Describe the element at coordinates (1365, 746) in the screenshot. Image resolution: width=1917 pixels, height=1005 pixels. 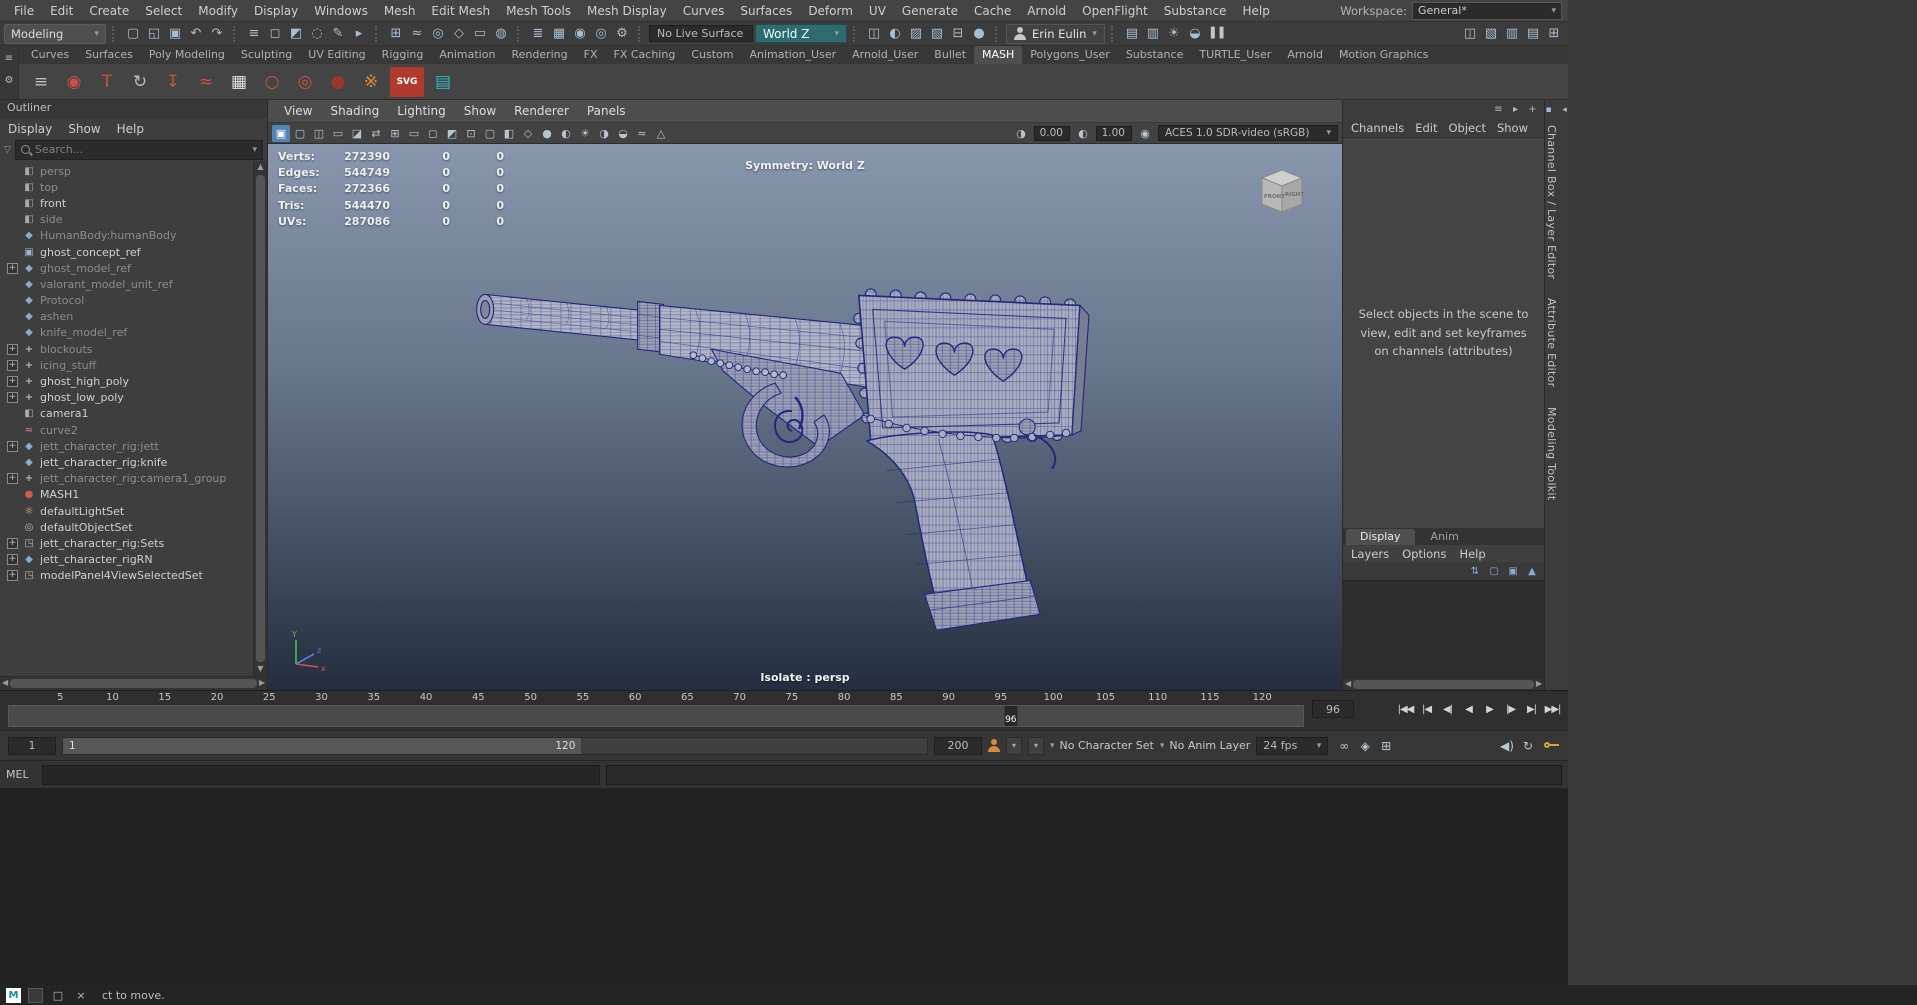
I see `auto-key-icon: ◈` at that location.